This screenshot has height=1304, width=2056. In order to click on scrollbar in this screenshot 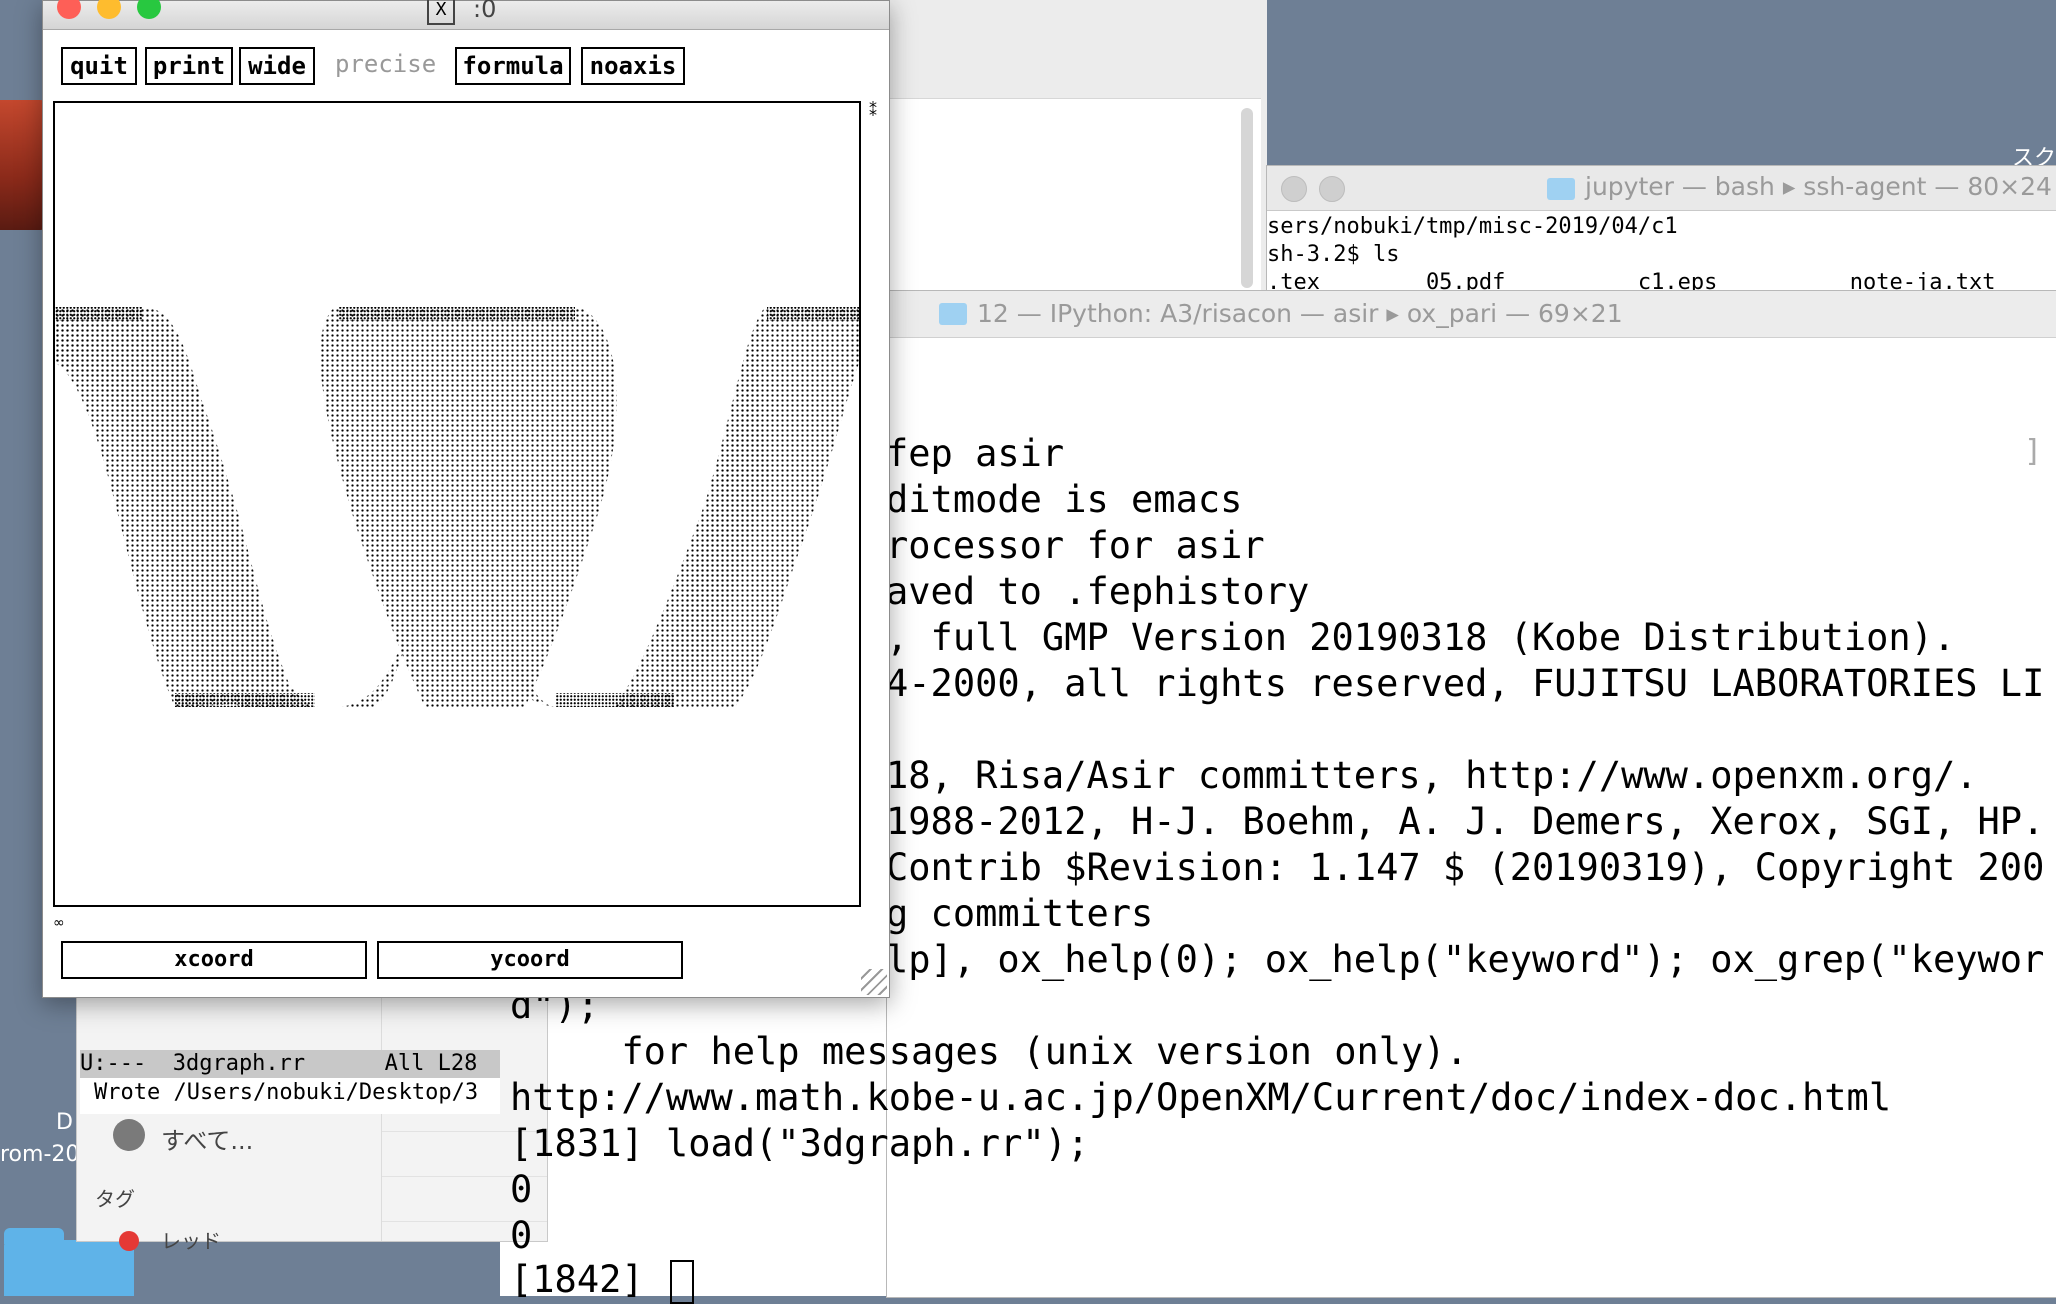, I will do `click(1247, 198)`.